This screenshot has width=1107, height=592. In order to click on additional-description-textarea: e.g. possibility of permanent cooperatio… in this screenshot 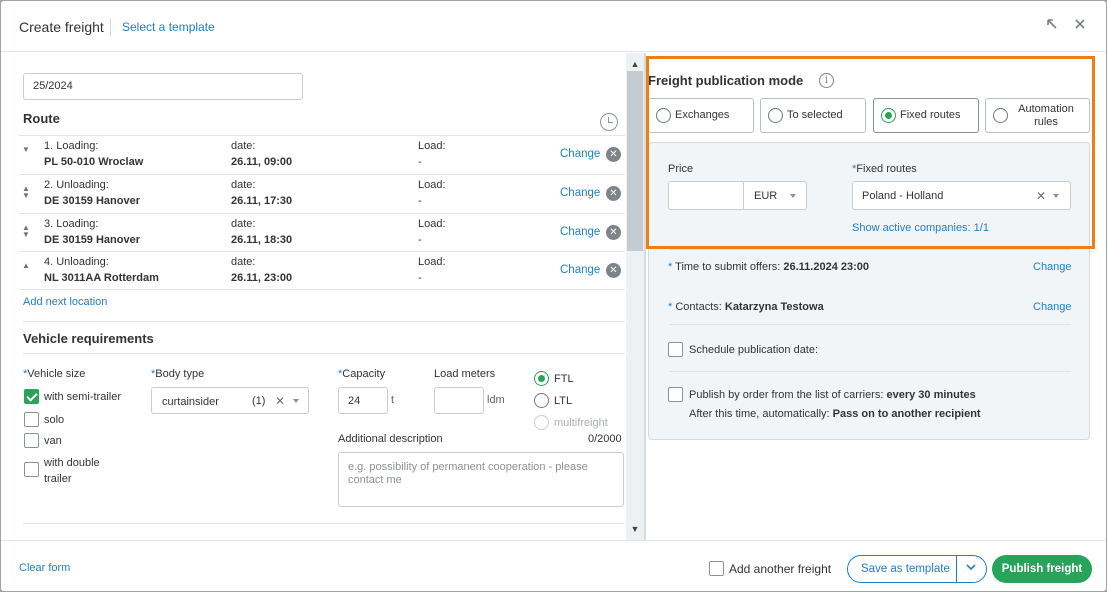, I will do `click(481, 479)`.